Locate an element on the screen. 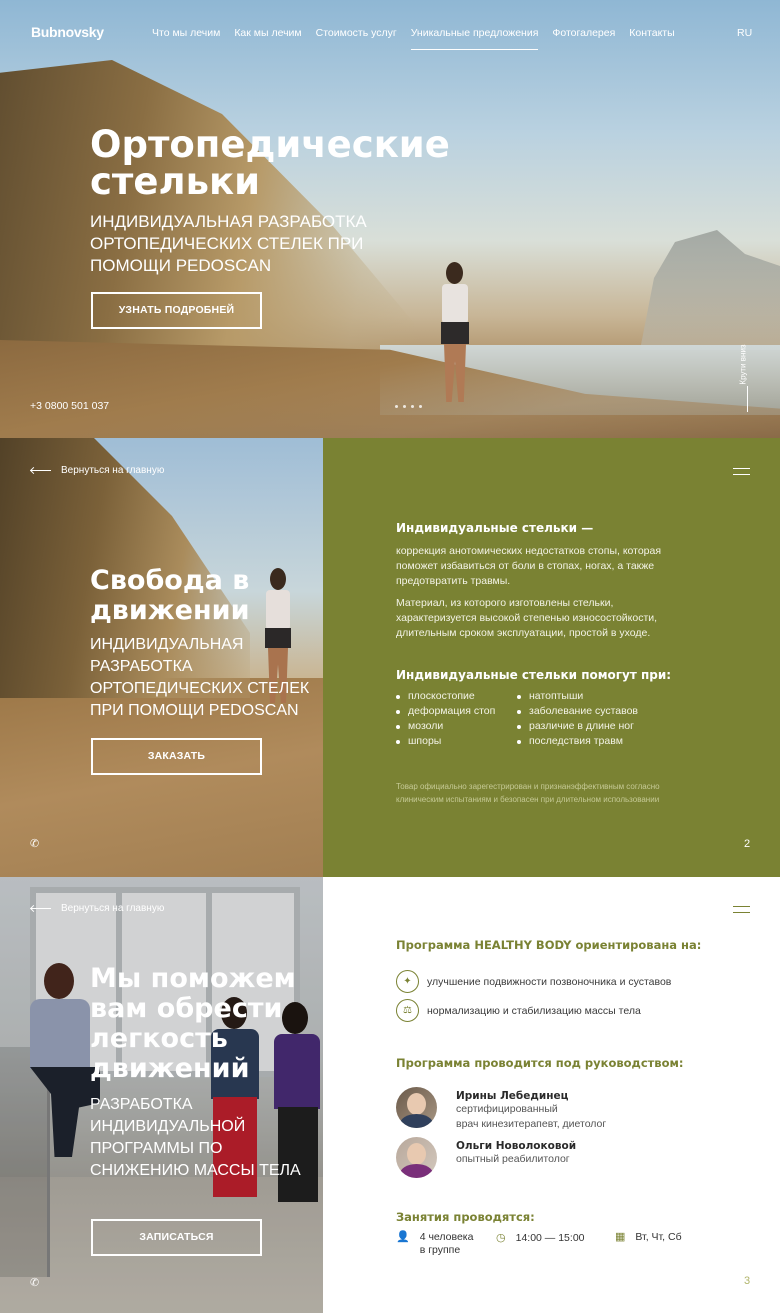  menu-item-what-we-treat: Что мы лечим is located at coordinates (186, 33).